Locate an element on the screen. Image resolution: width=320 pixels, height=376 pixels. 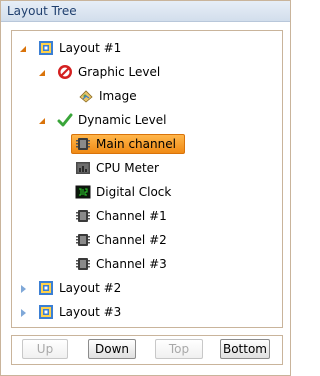
tree-item-image: Image is located at coordinates (107, 96).